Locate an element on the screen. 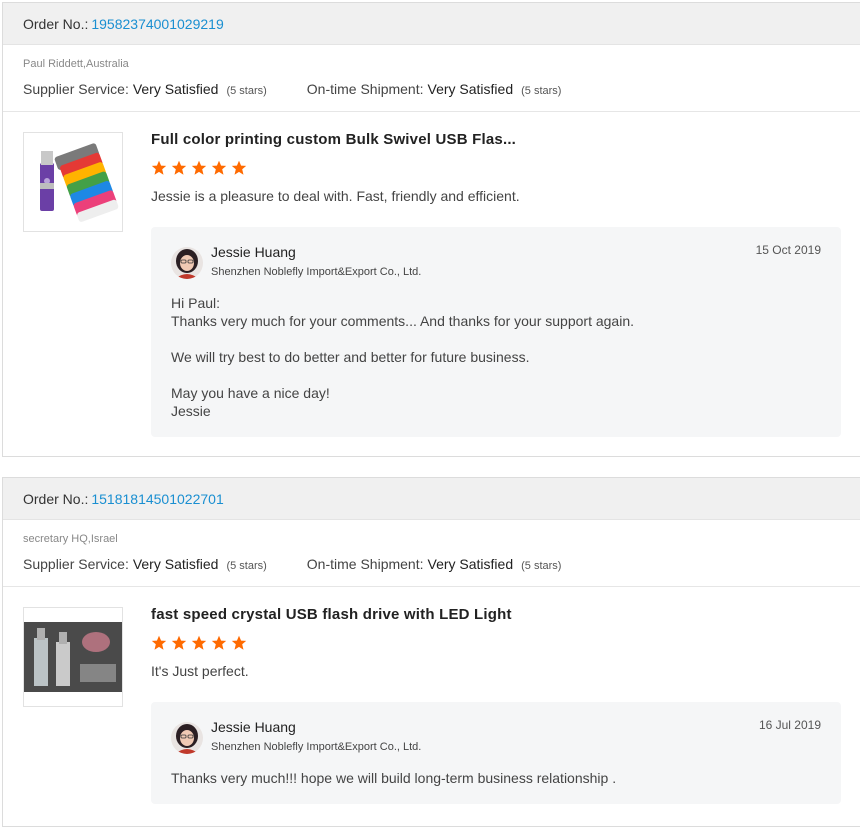  reply-line: May you have a nice day! is located at coordinates (250, 393).